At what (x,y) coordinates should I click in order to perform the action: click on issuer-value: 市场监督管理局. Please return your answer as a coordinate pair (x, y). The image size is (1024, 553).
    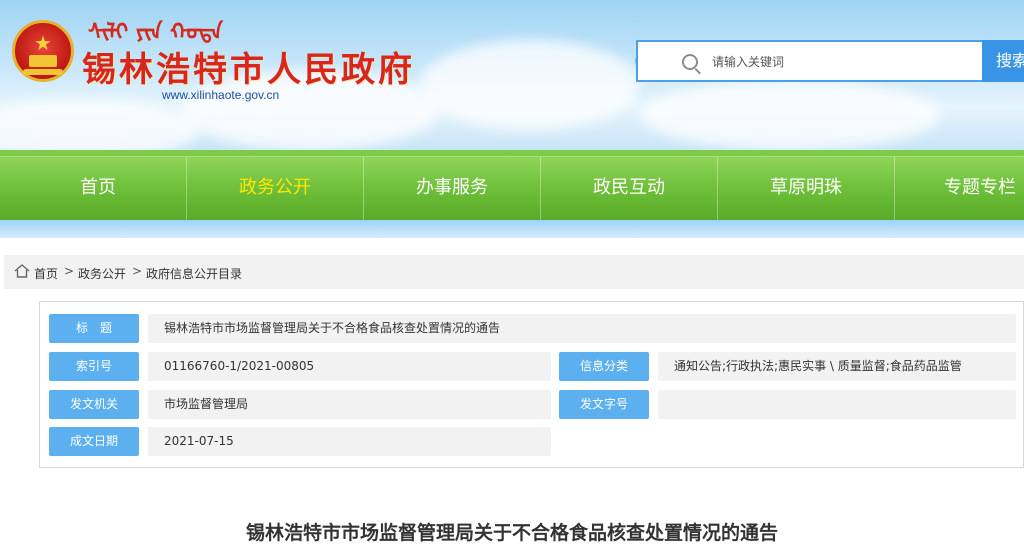
    Looking at the image, I should click on (349, 404).